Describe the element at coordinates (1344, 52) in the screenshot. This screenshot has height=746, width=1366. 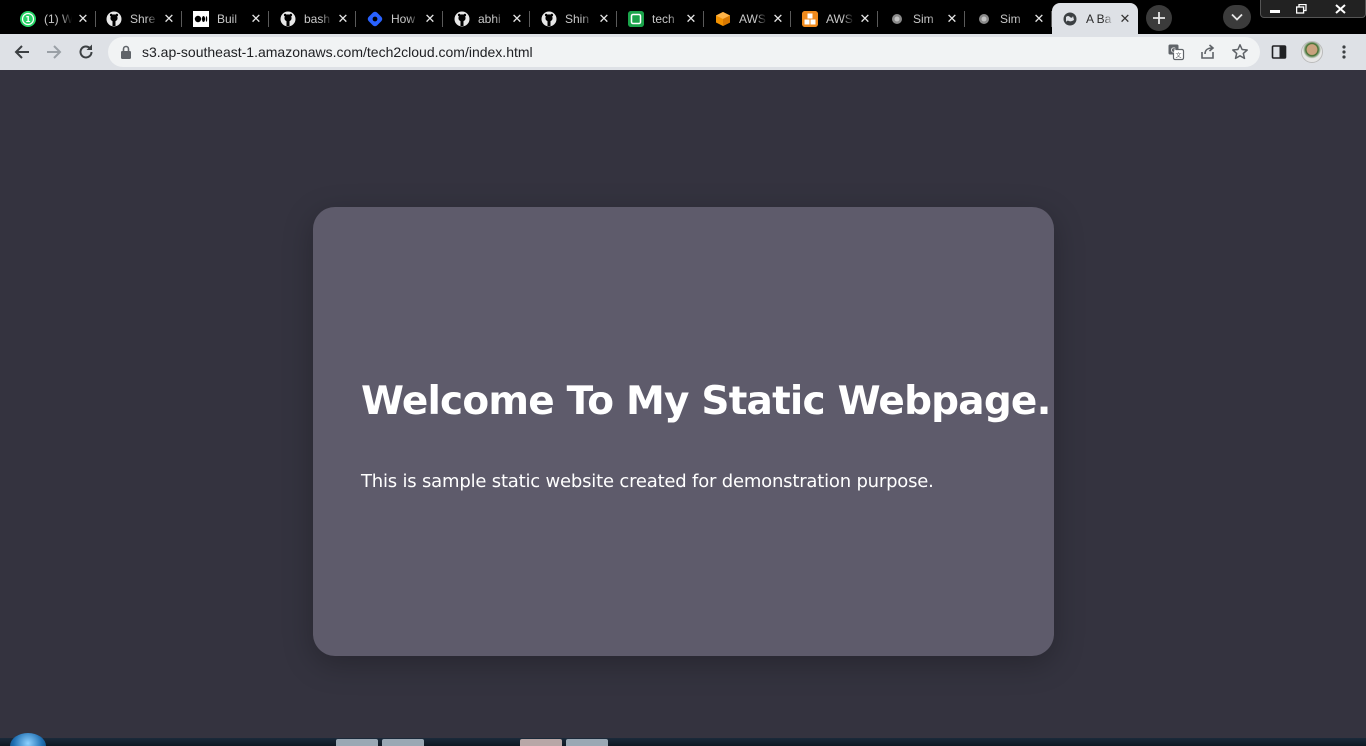
I see `menu-button` at that location.